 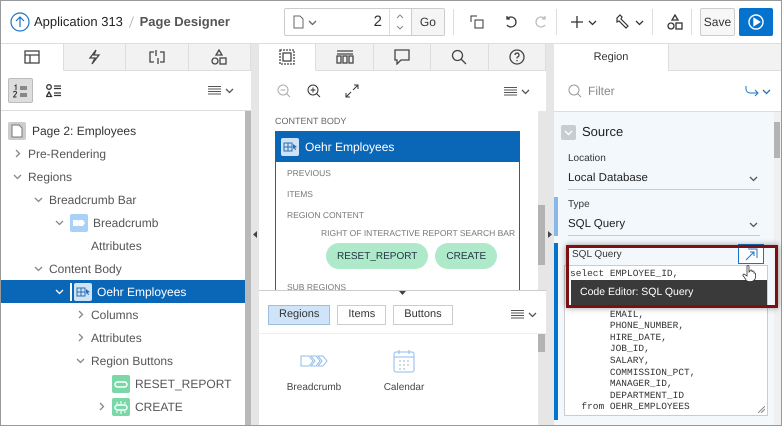 I want to click on tree-row: Oehr Employees, so click(x=123, y=291).